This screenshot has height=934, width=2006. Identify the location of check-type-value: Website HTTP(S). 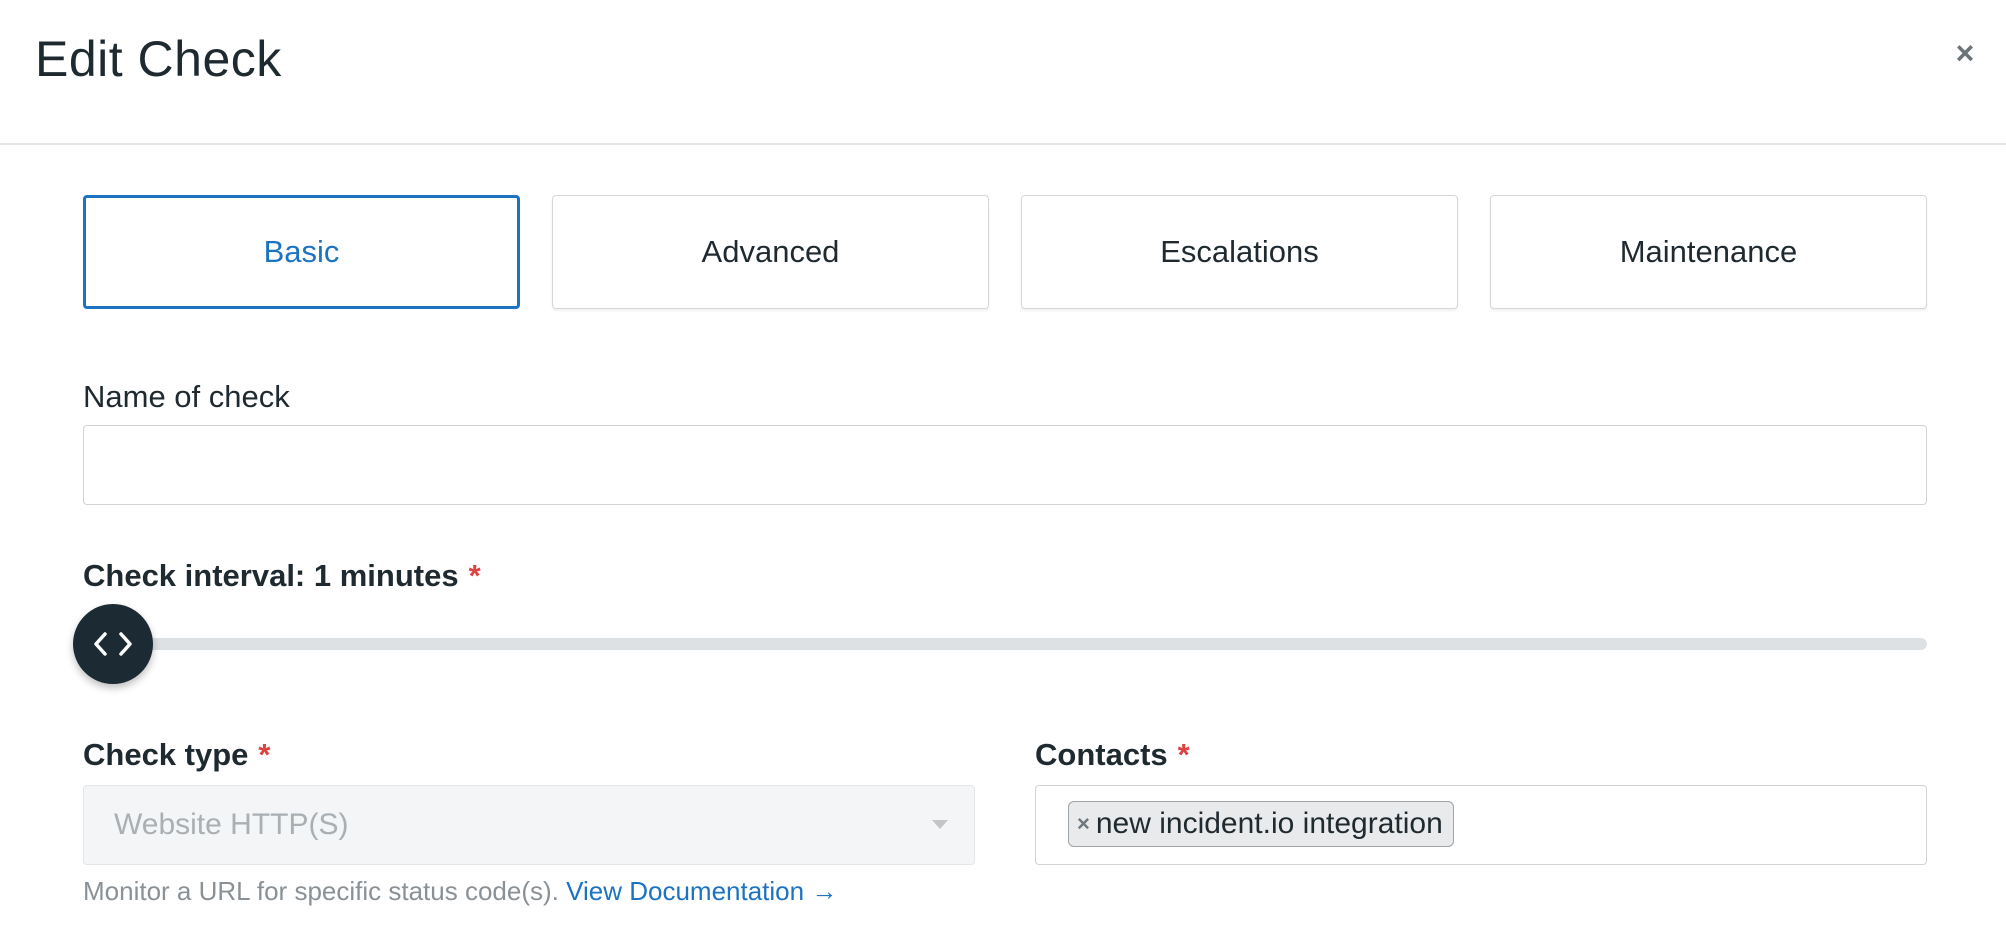
(231, 824).